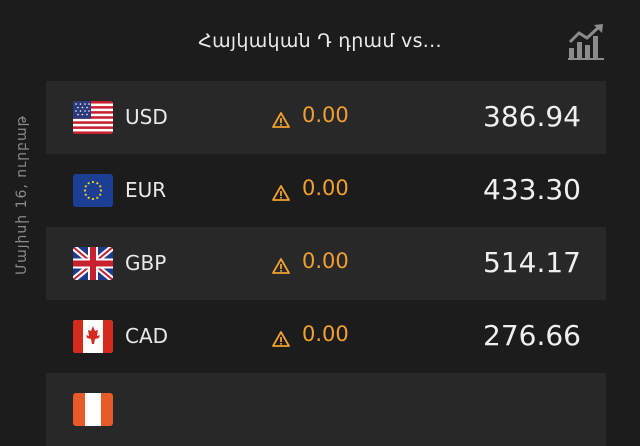  I want to click on rate-value: 386.94, so click(532, 116).